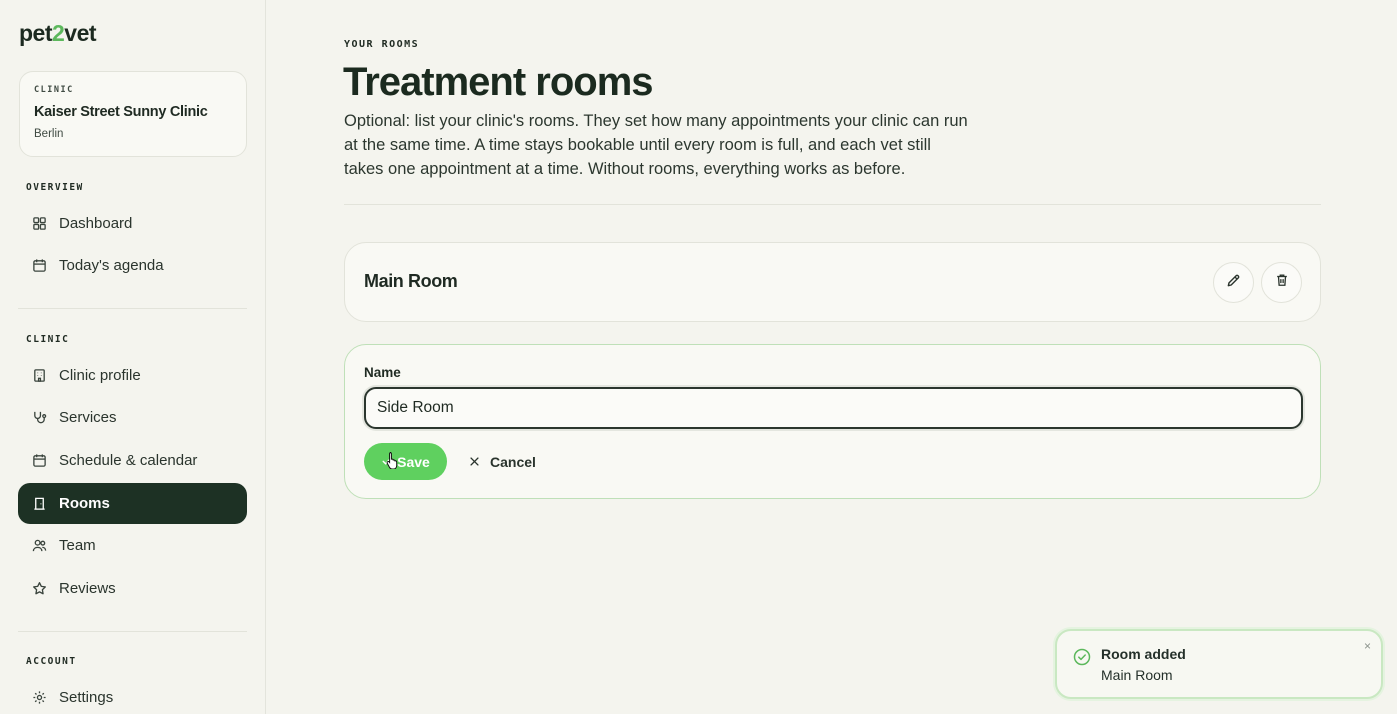  What do you see at coordinates (393, 460) in the screenshot?
I see `pointer-cursor-icon` at bounding box center [393, 460].